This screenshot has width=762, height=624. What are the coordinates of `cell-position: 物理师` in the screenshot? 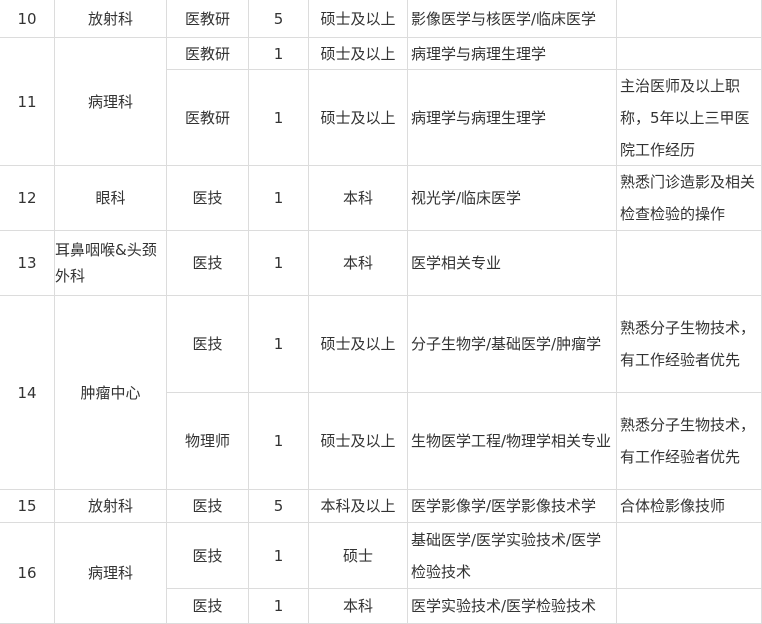 It's located at (208, 441).